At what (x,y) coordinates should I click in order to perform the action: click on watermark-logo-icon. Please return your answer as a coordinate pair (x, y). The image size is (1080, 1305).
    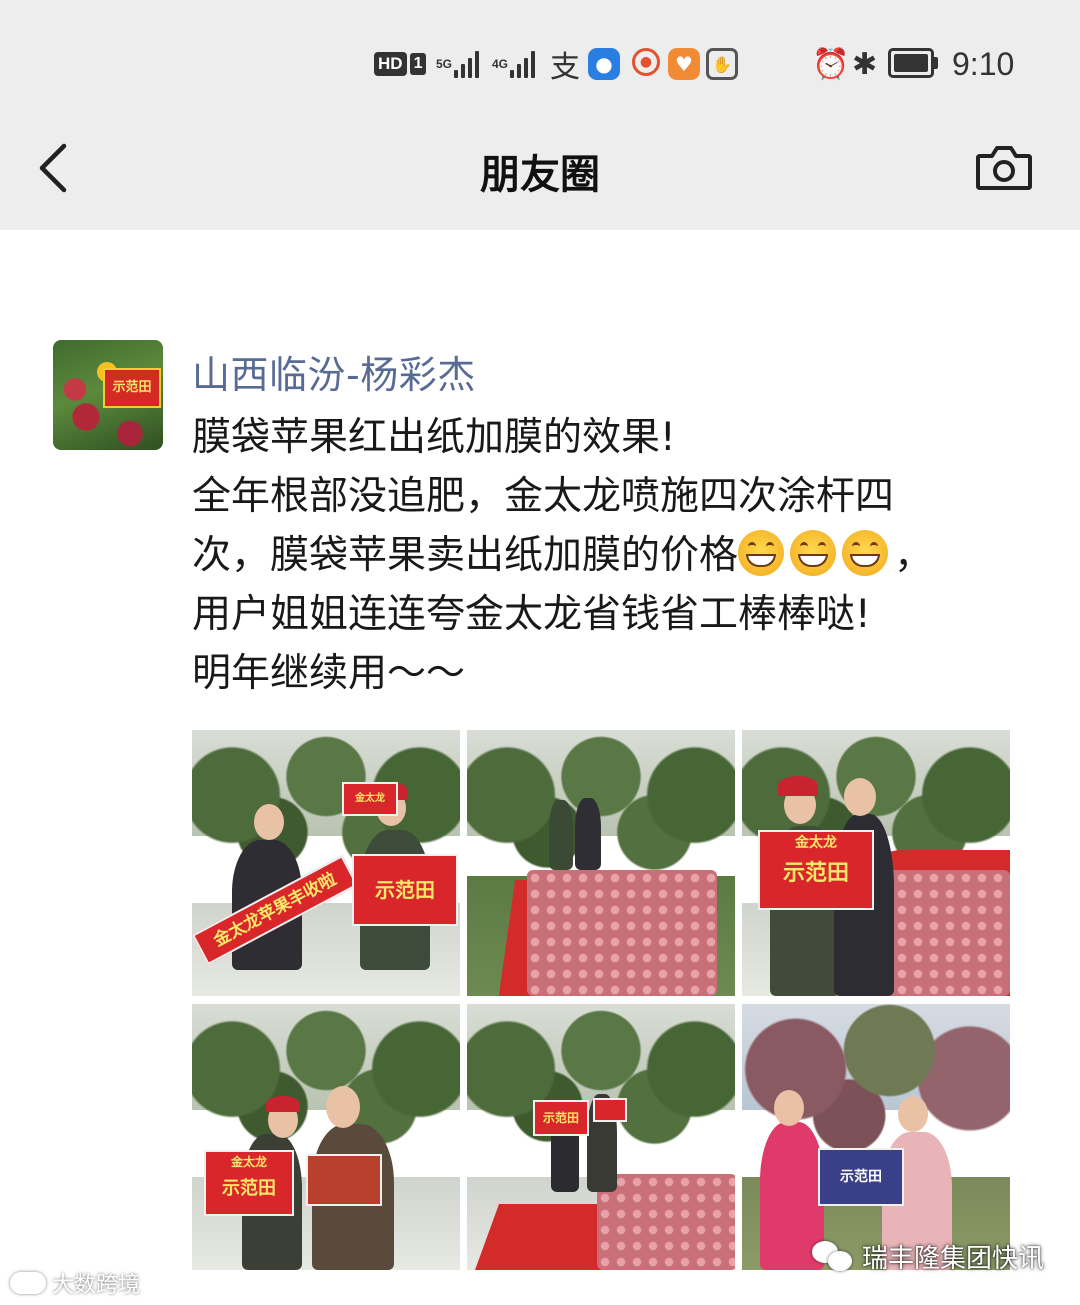
    Looking at the image, I should click on (28, 1283).